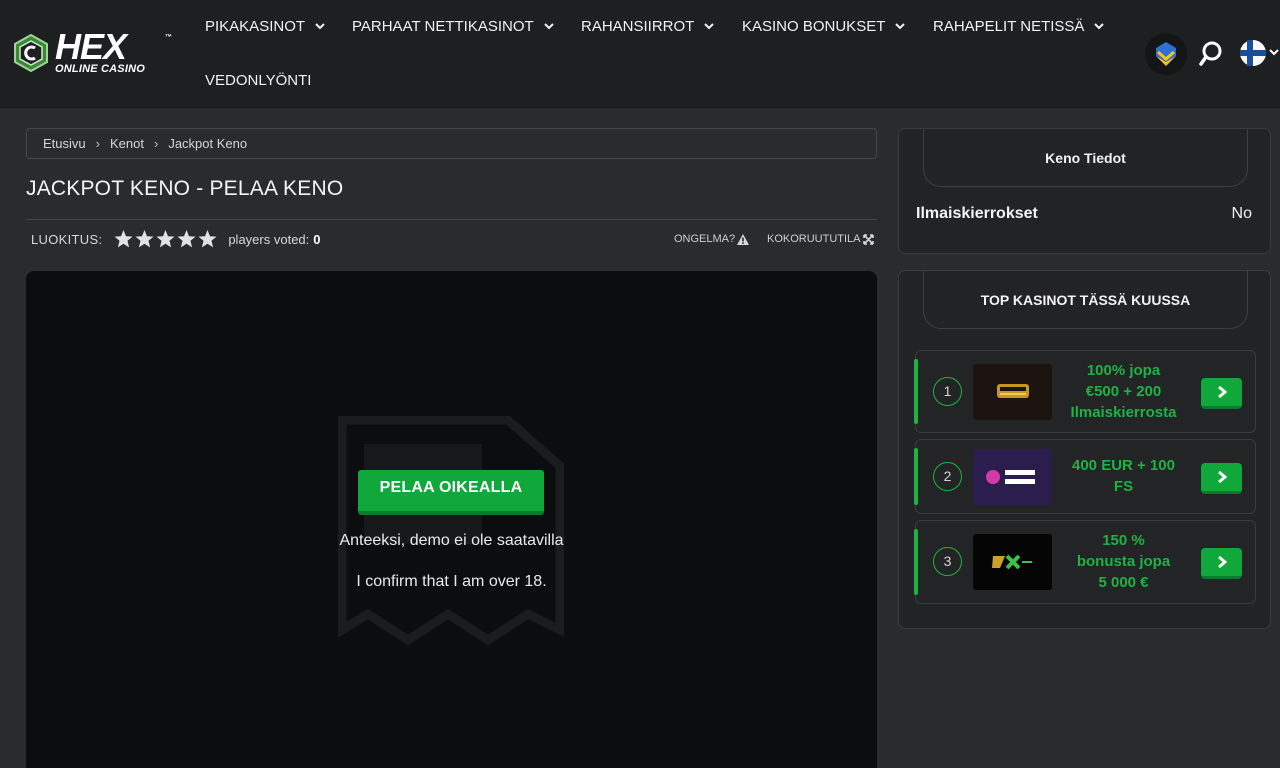  What do you see at coordinates (443, 26) in the screenshot?
I see `nav-item-label: PARHAAT NETTIKASINOT` at bounding box center [443, 26].